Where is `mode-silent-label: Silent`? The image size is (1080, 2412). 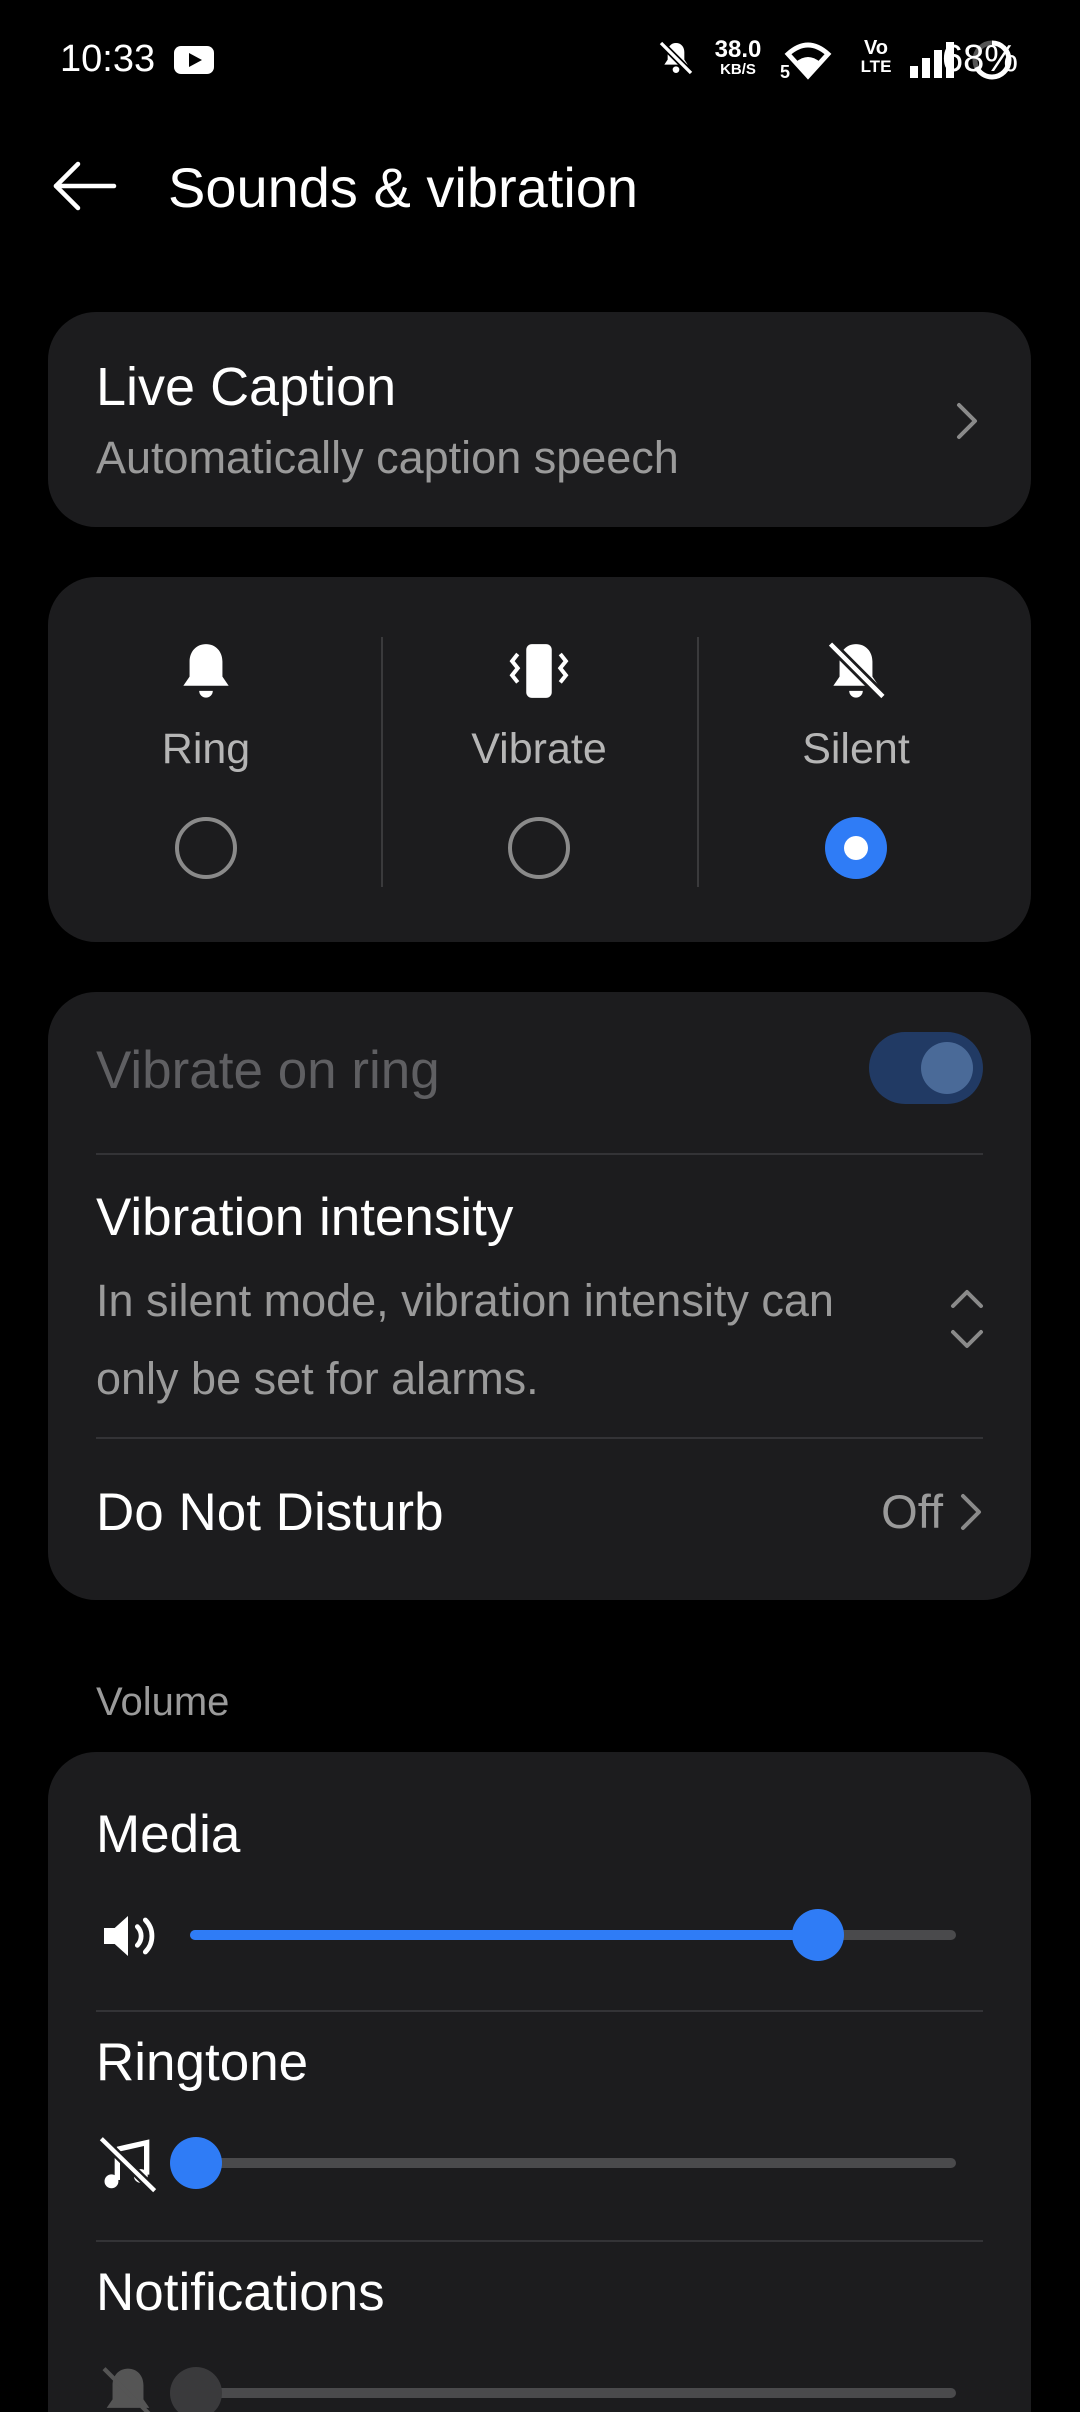
mode-silent-label: Silent is located at coordinates (856, 749).